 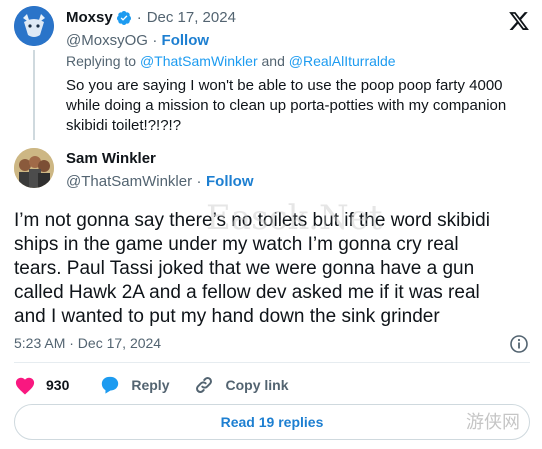 I want to click on avatar-moxsy, so click(x=34, y=26).